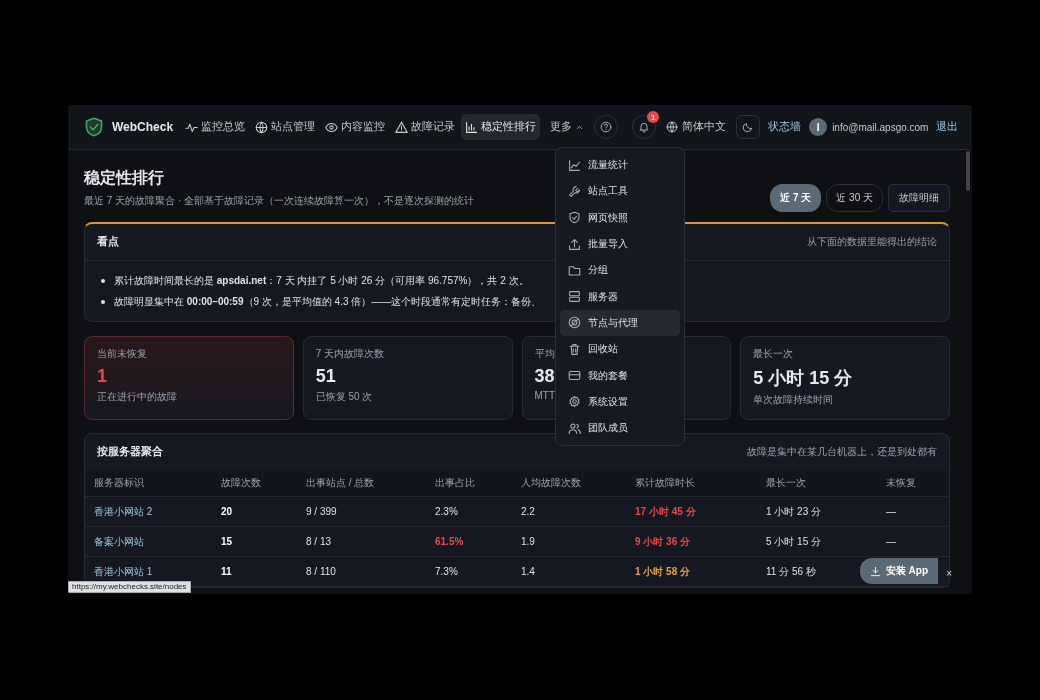 The height and width of the screenshot is (700, 1040). Describe the element at coordinates (574, 428) in the screenshot. I see `users-icon` at that location.